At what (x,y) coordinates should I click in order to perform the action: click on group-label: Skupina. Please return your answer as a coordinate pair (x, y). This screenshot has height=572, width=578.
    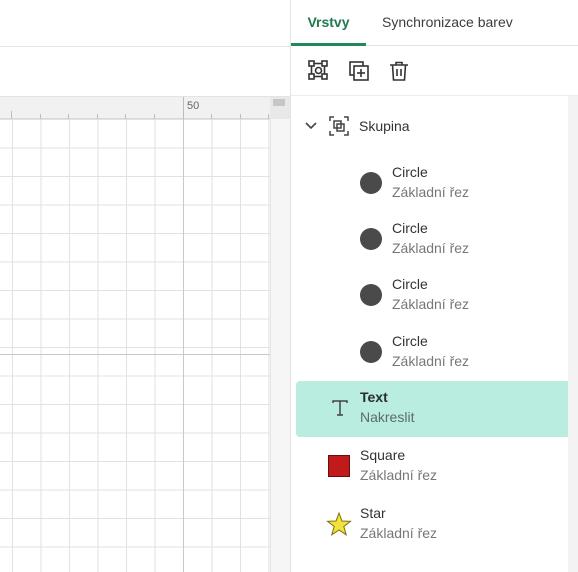
    Looking at the image, I should click on (384, 126).